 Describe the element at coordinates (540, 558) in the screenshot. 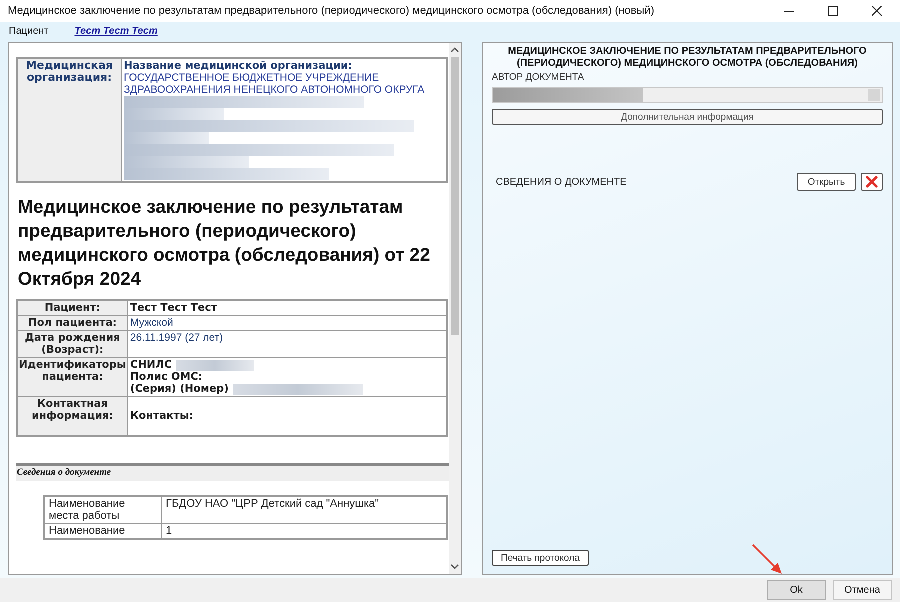

I see `print-protocol-button: Печать протокола` at that location.